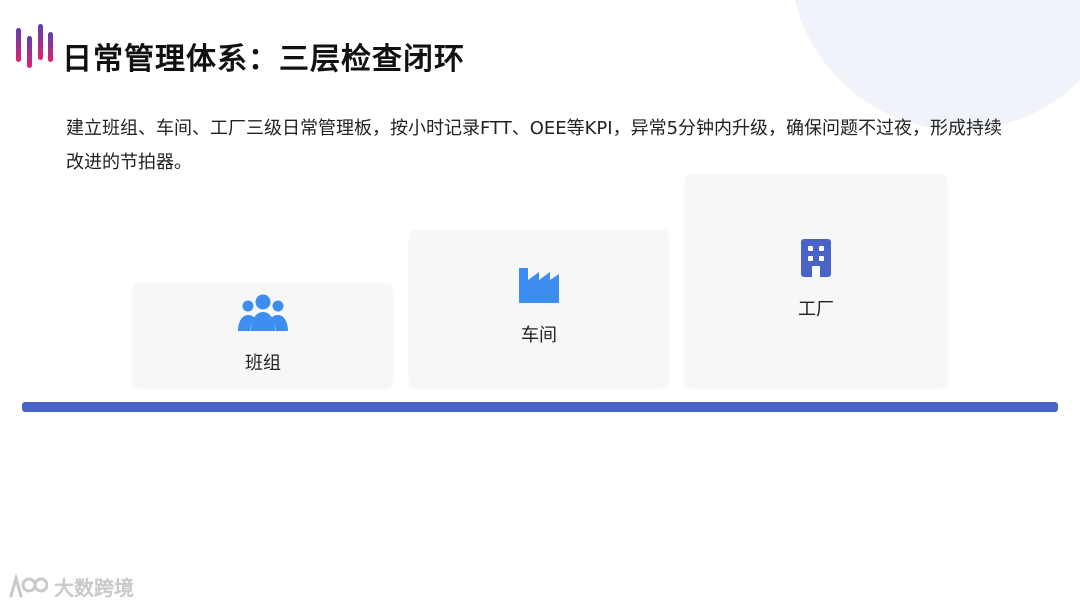 The height and width of the screenshot is (608, 1080). Describe the element at coordinates (539, 335) in the screenshot. I see `level-label-workshop: 车间` at that location.